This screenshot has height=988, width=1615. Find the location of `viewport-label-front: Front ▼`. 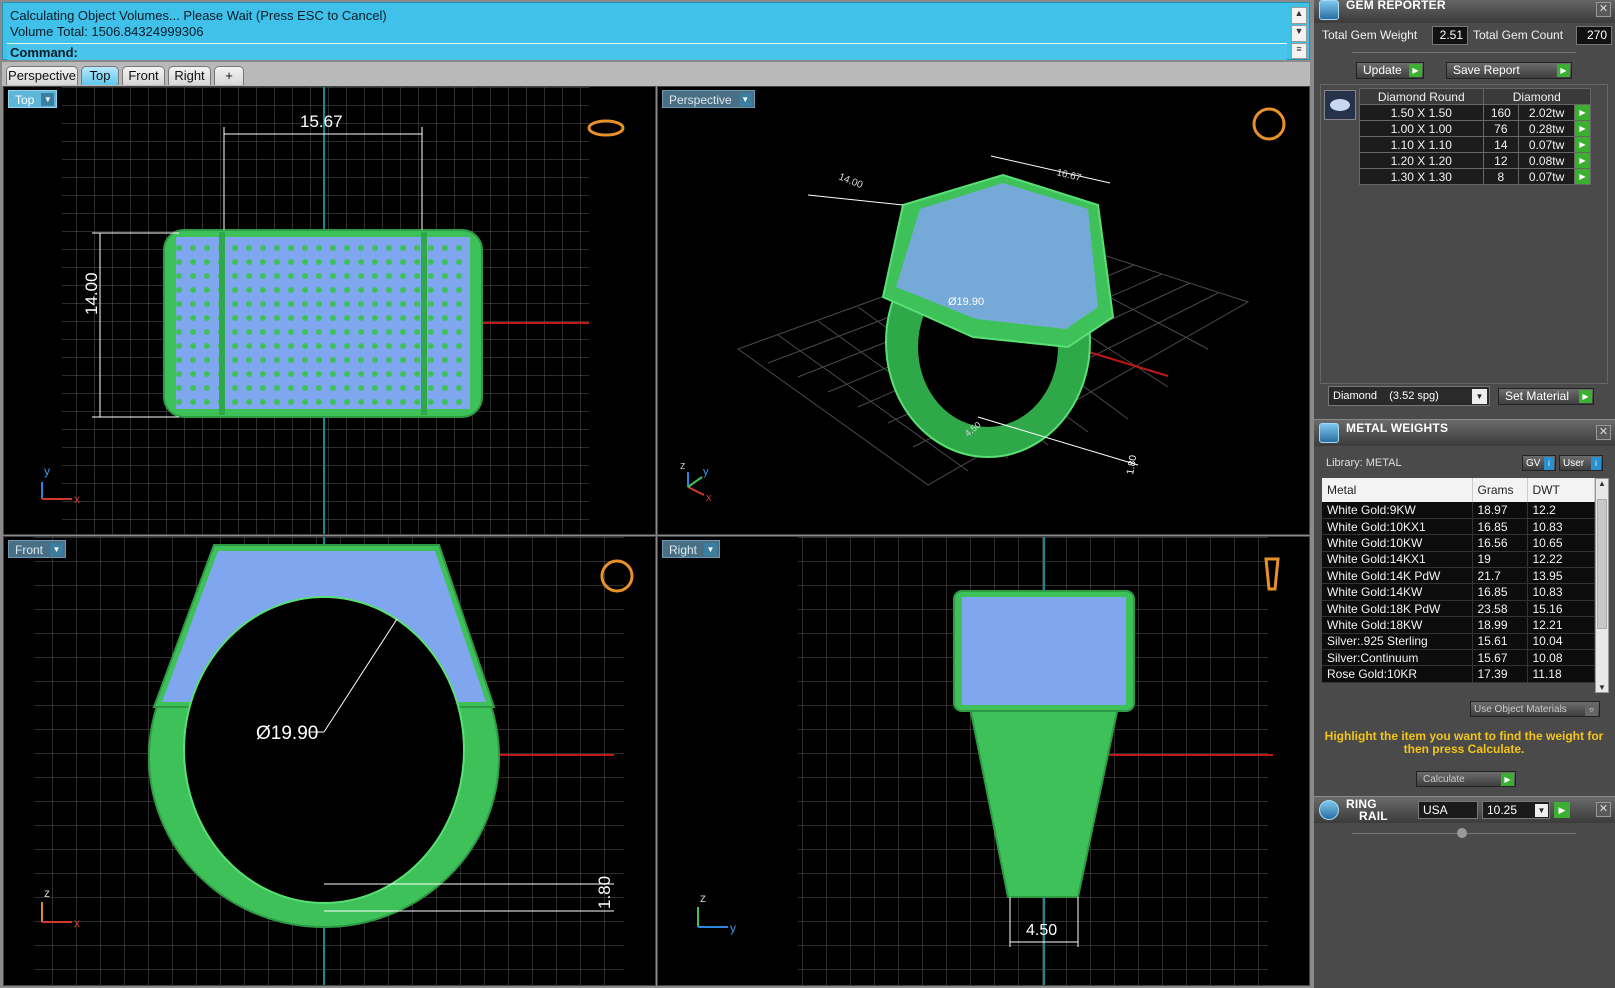

viewport-label-front: Front ▼ is located at coordinates (37, 549).